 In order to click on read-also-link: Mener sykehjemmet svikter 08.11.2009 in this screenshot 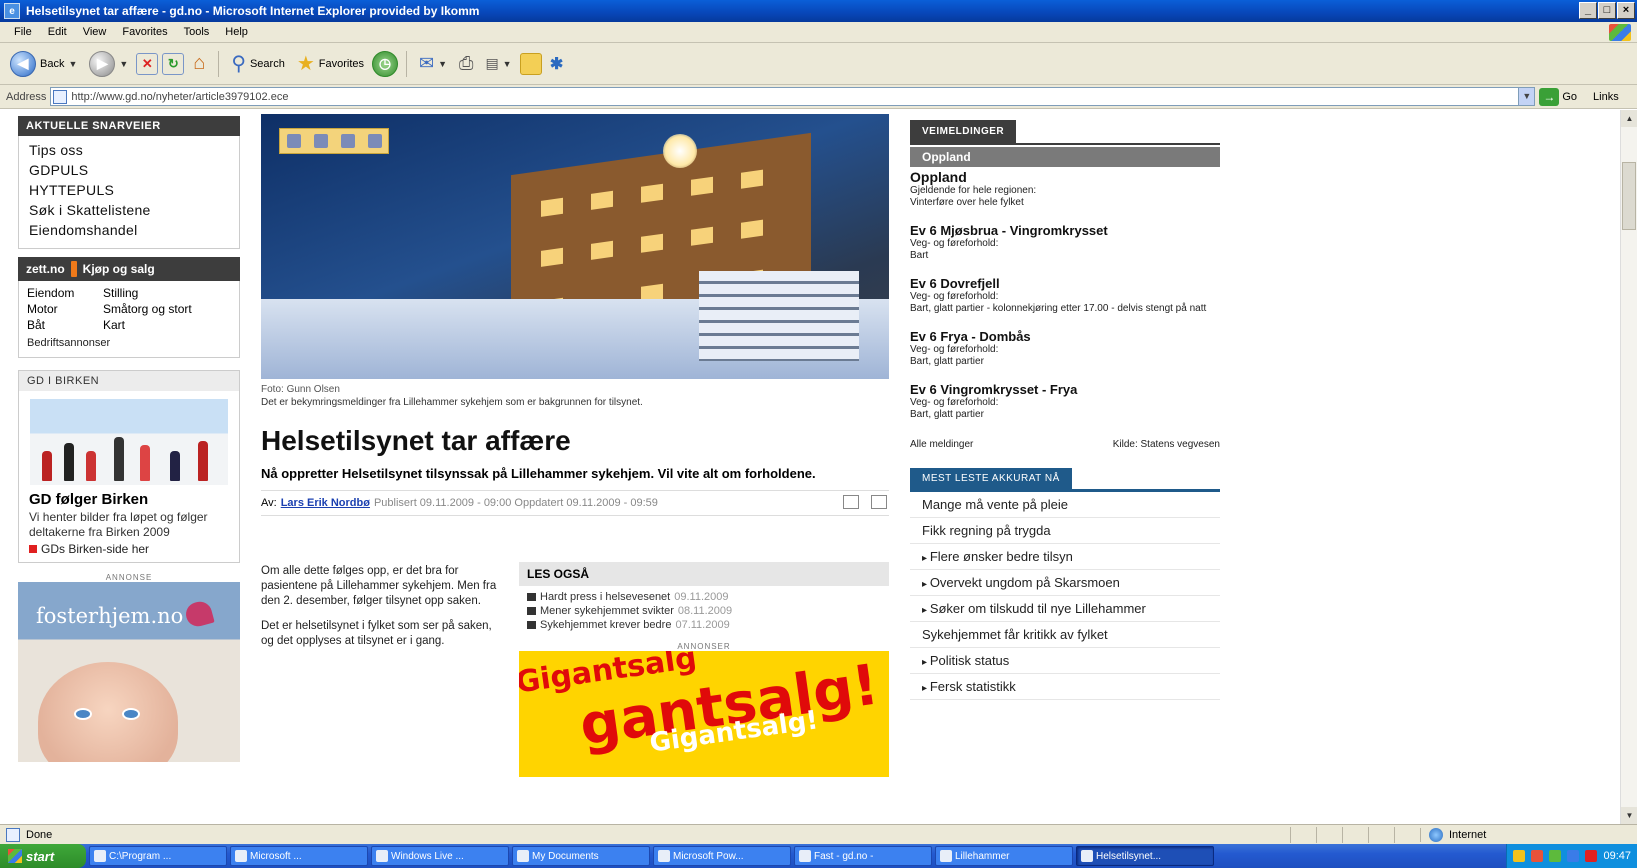, I will do `click(704, 611)`.